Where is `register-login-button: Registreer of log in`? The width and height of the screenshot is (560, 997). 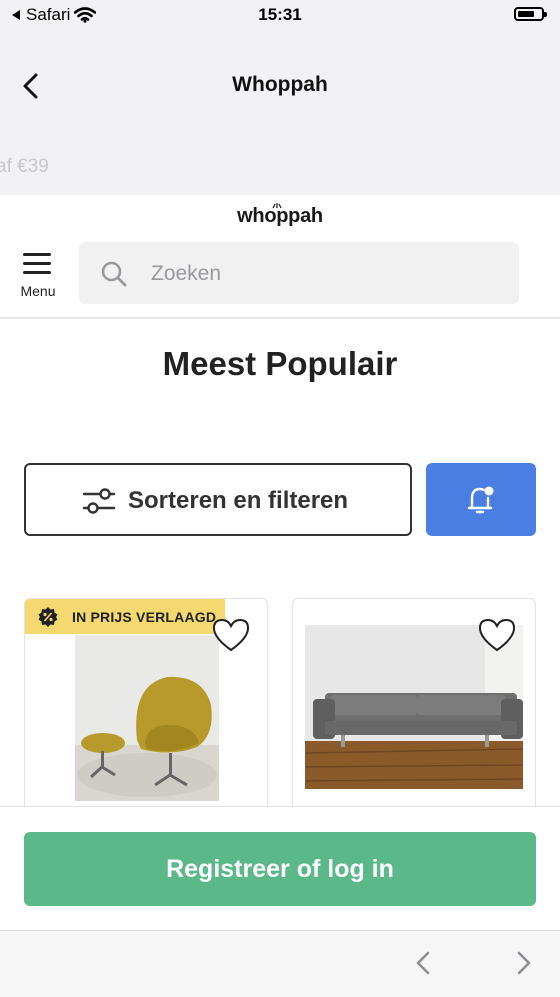
register-login-button: Registreer of log in is located at coordinates (280, 869).